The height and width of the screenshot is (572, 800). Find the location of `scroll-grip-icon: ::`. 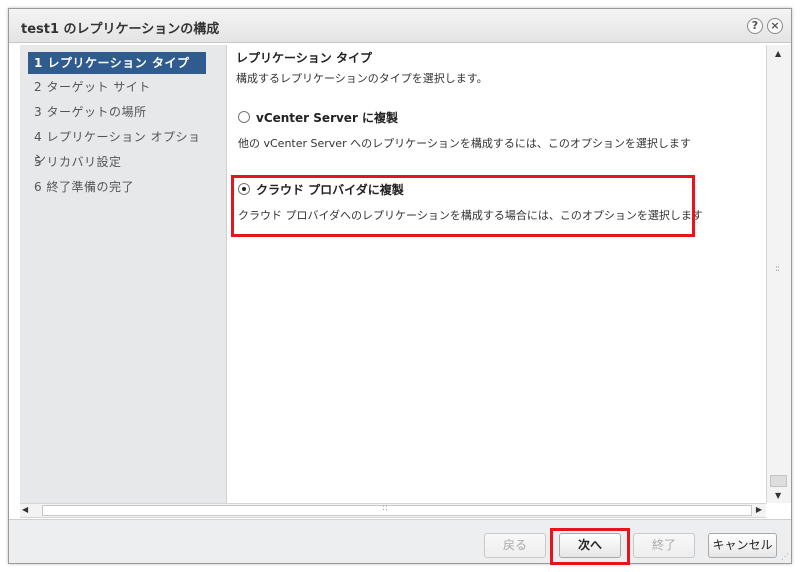

scroll-grip-icon: :: is located at coordinates (777, 269).